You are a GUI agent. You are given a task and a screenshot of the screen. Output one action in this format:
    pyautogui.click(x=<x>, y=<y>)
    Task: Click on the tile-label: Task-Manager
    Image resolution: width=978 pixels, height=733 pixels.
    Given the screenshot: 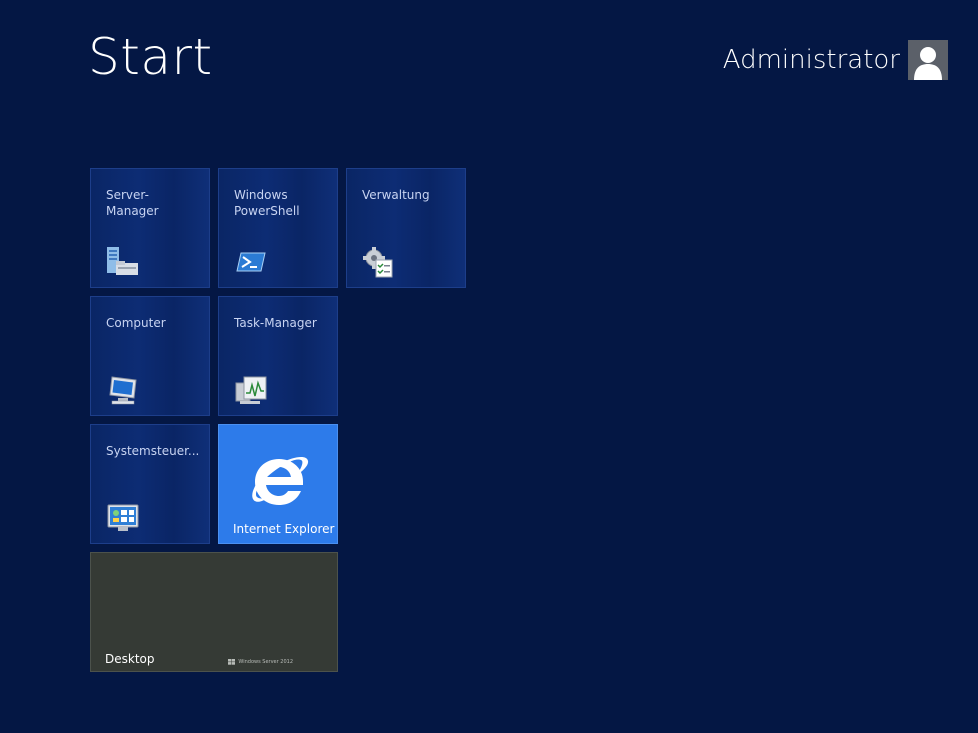 What is the action you would take?
    pyautogui.click(x=275, y=323)
    